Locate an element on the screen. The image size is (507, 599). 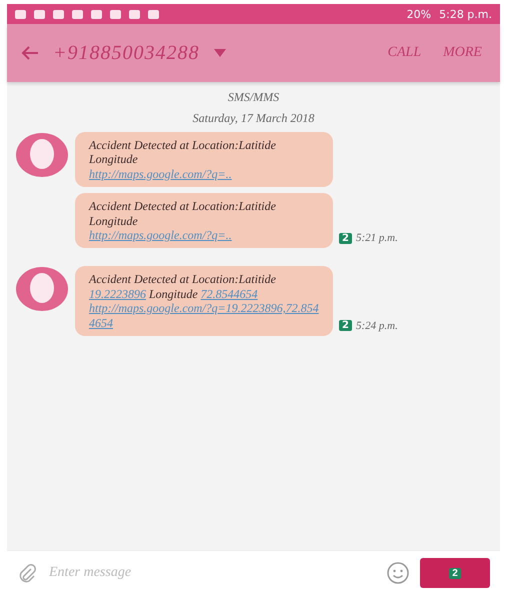
contact-title: +918850034288 is located at coordinates (126, 53).